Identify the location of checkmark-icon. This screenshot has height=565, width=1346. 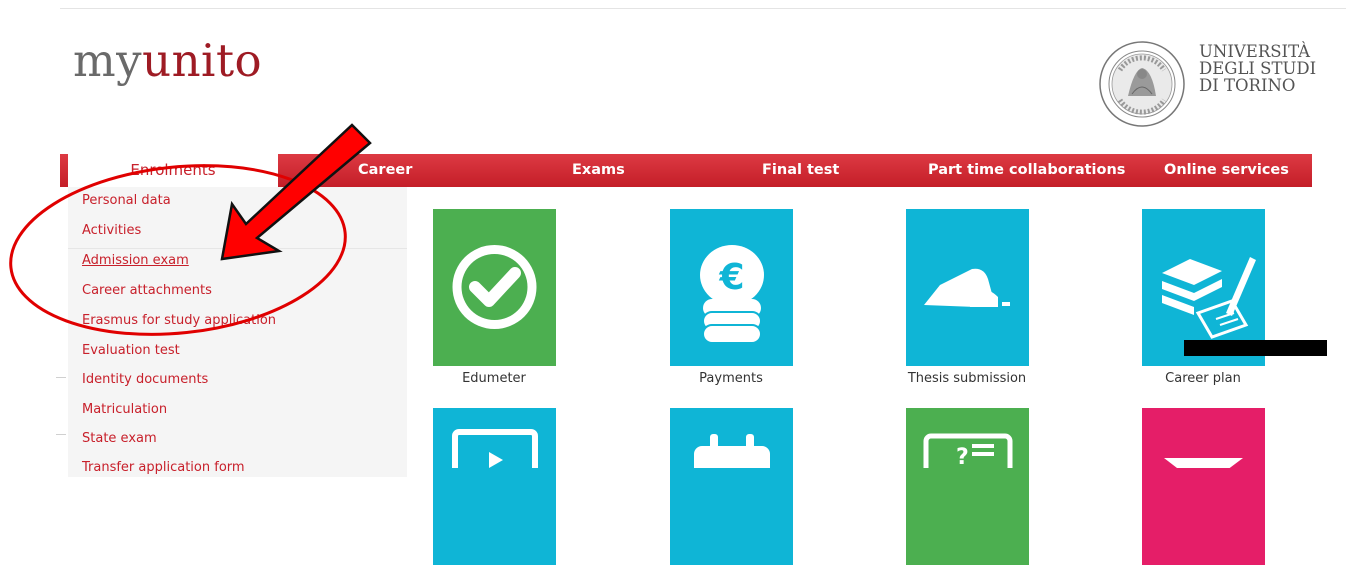
(494, 287).